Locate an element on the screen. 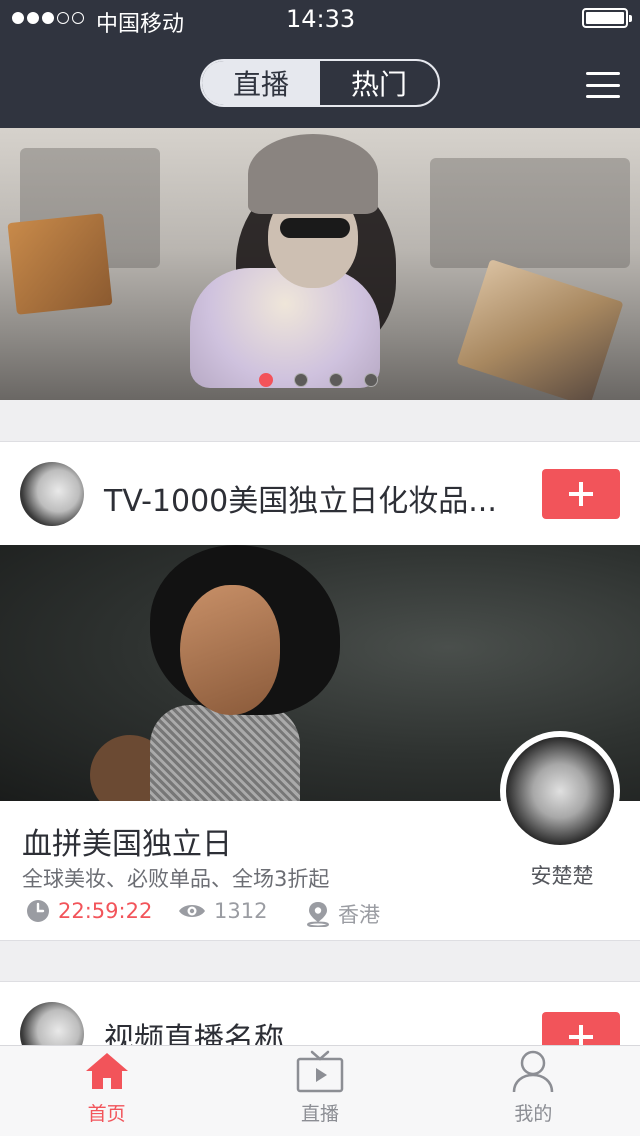 The image size is (640, 1136). tab-hot: 热门 is located at coordinates (379, 83).